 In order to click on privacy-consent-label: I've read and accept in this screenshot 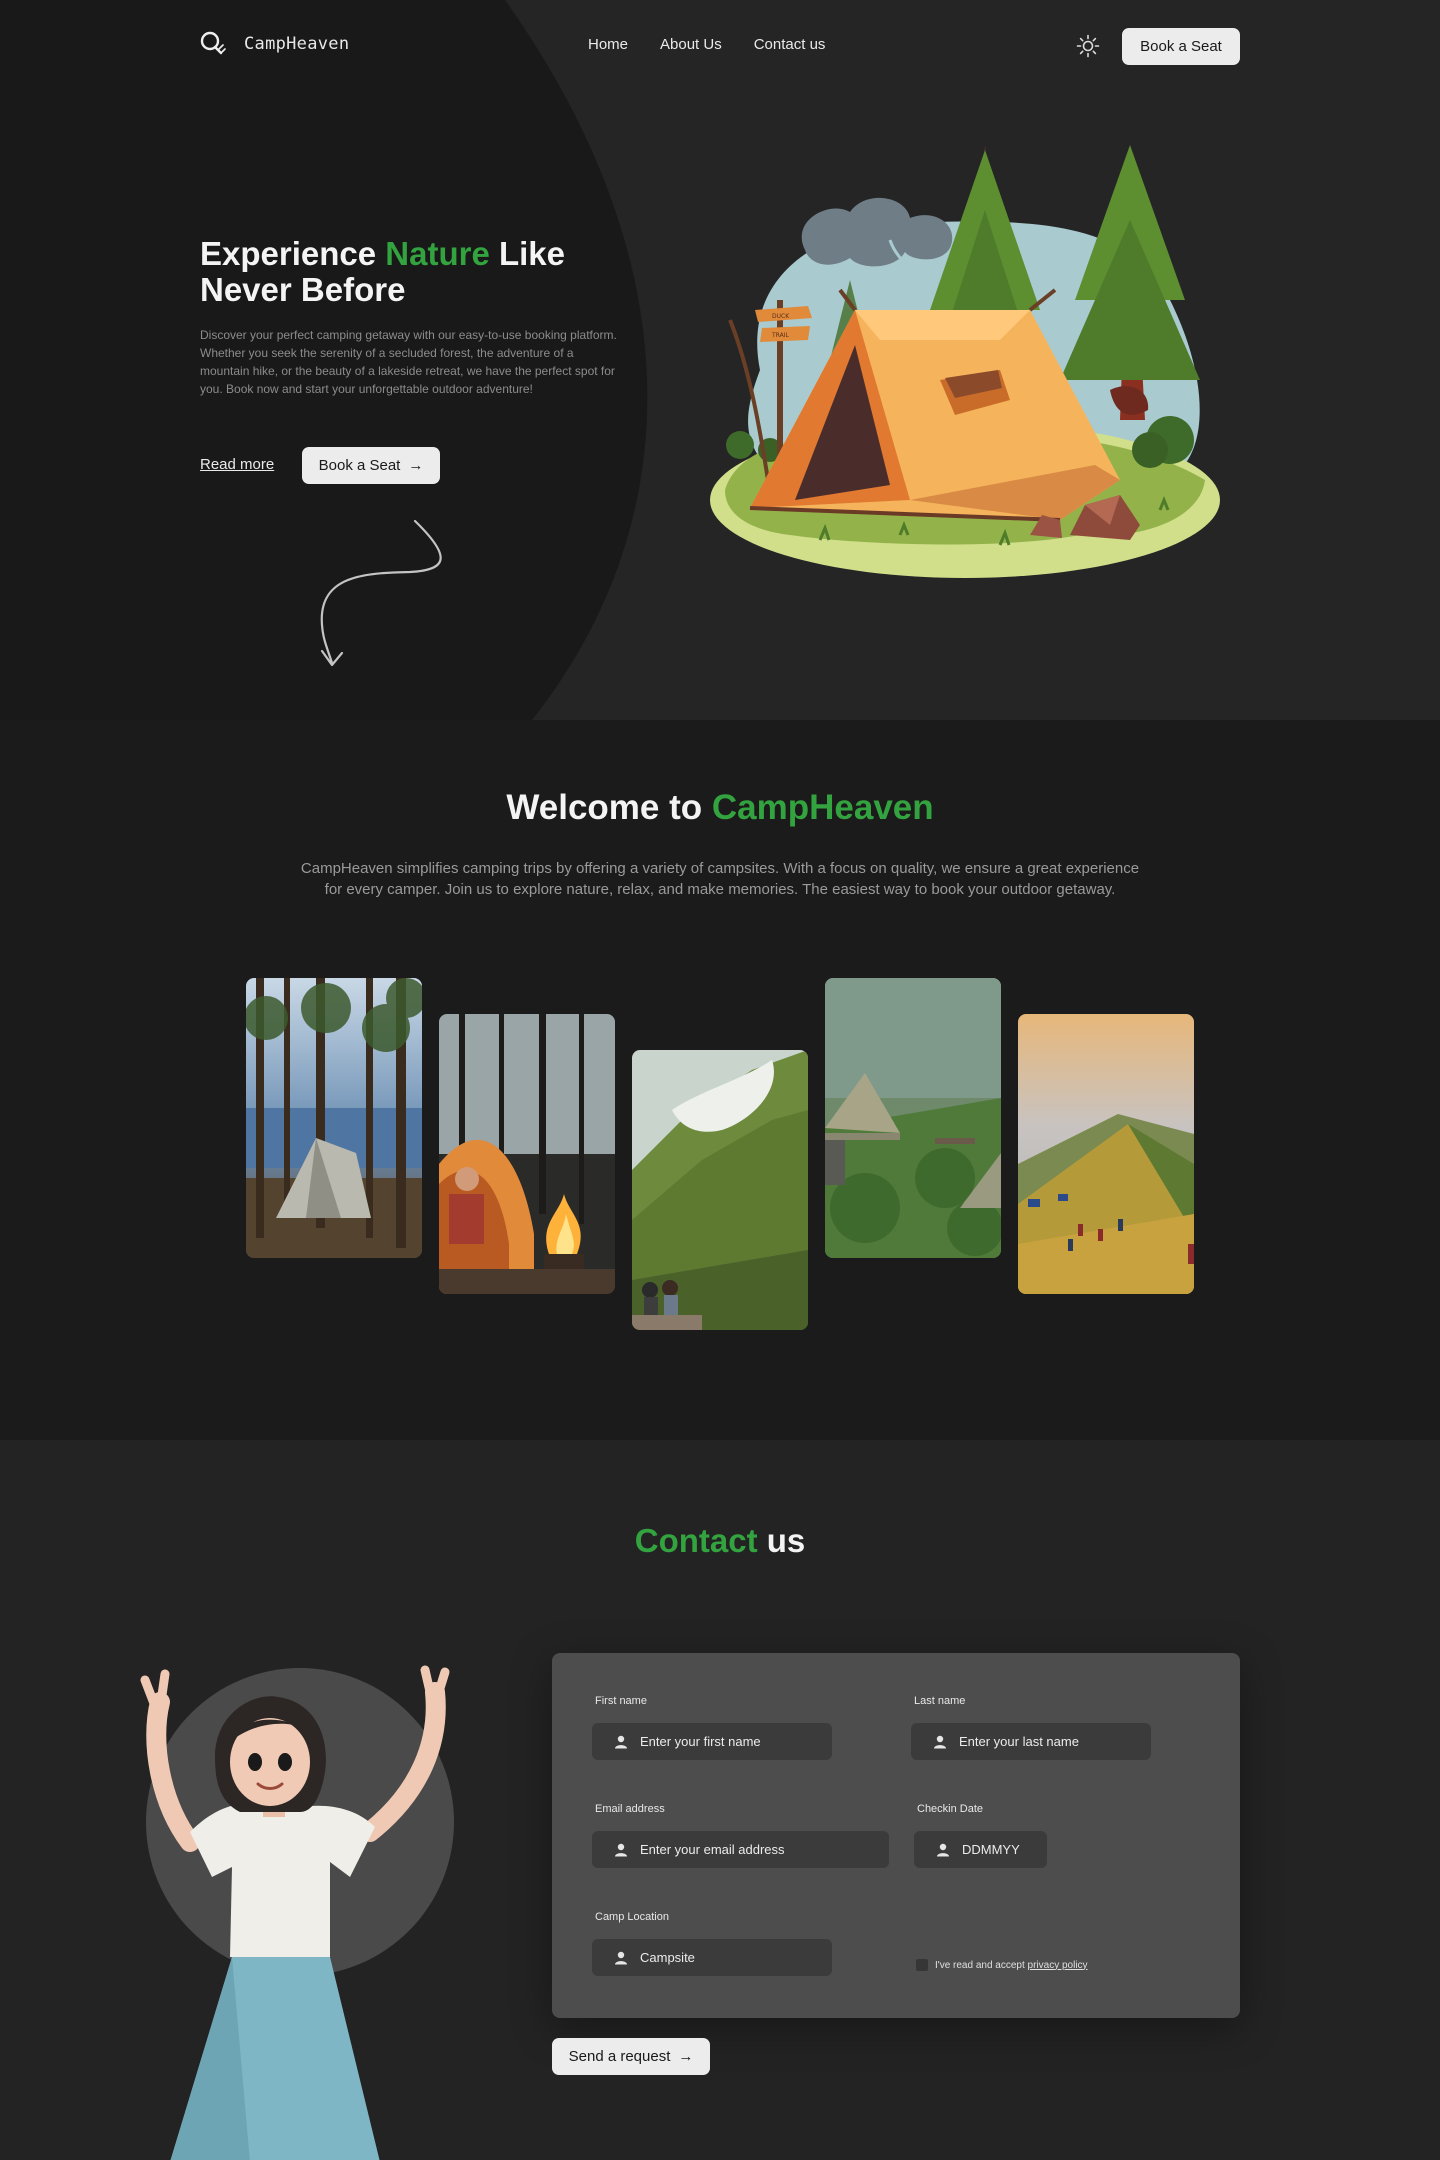, I will do `click(981, 1965)`.